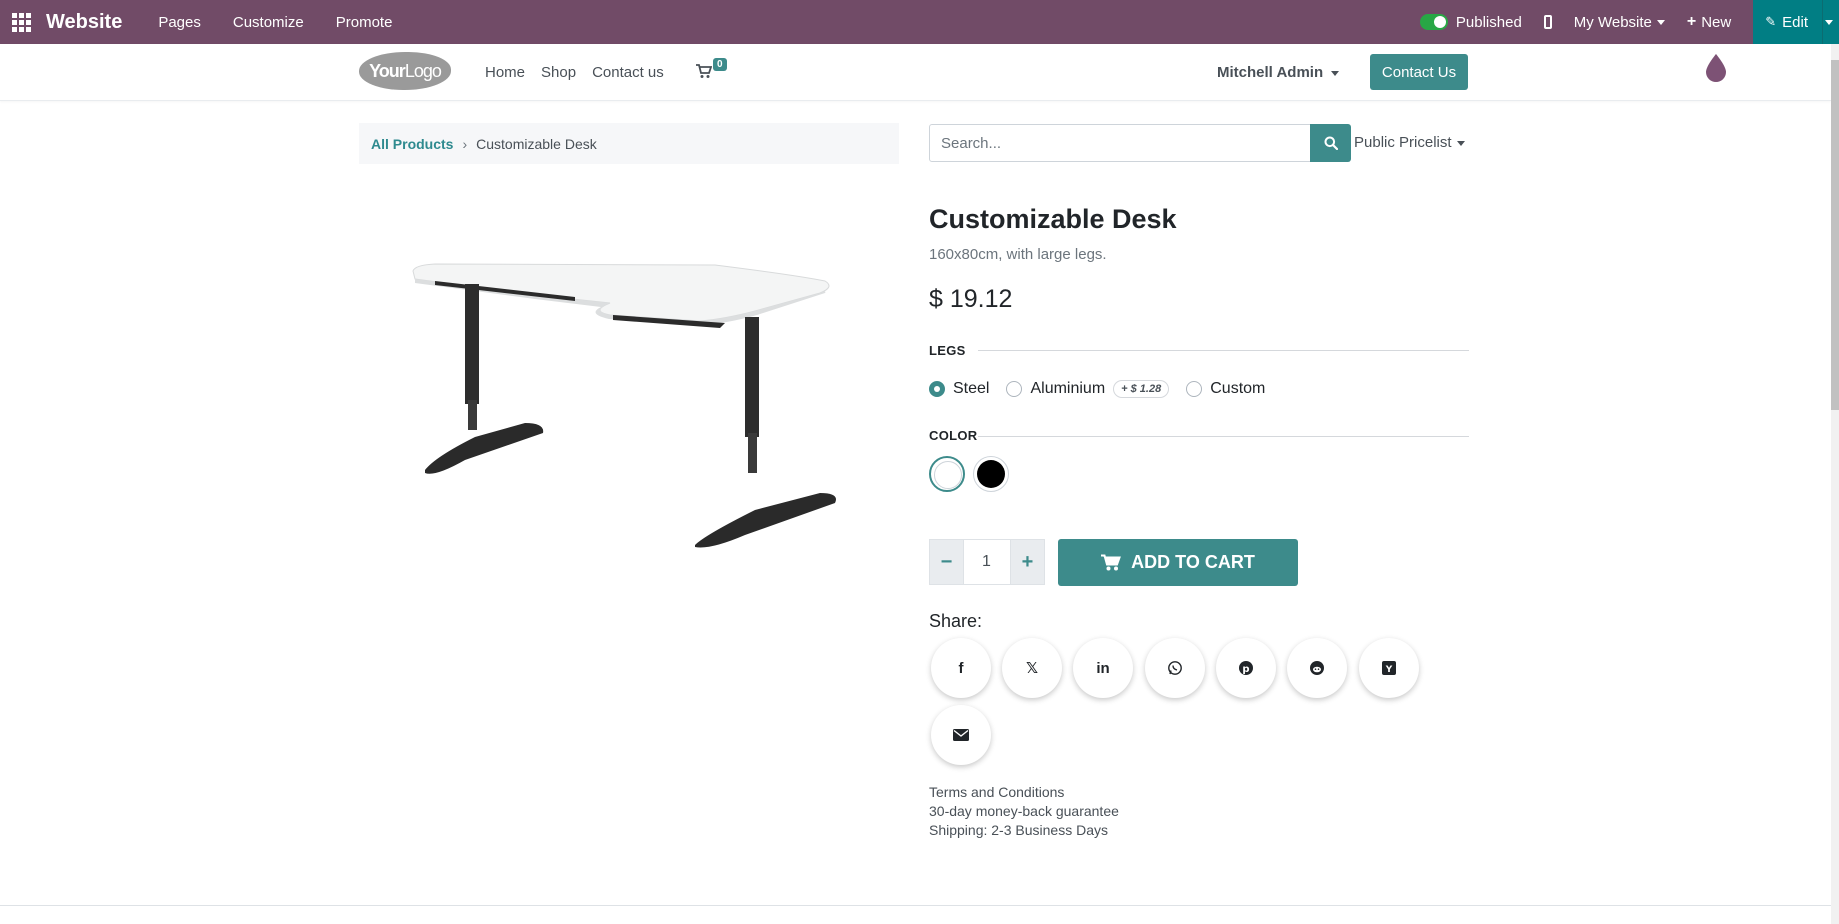  What do you see at coordinates (947, 474) in the screenshot?
I see `color-swatch-white` at bounding box center [947, 474].